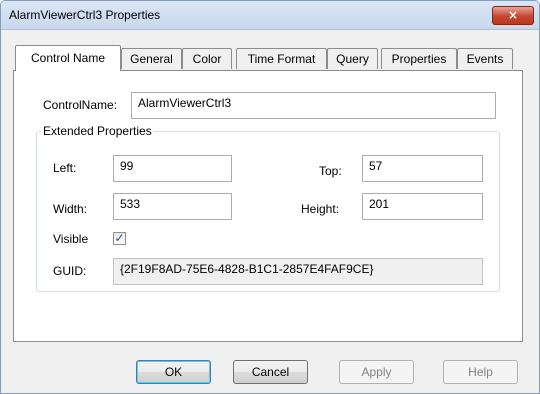 The image size is (540, 394). I want to click on width-field: 533, so click(172, 206).